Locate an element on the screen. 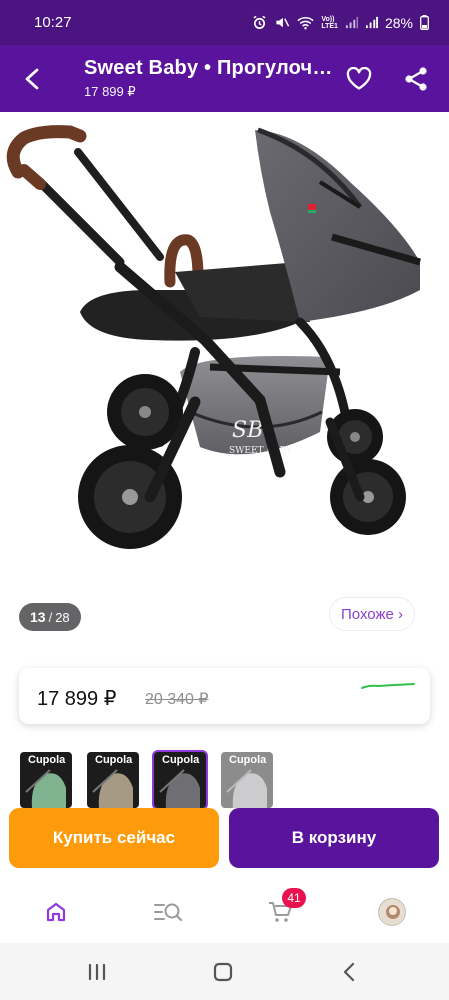 Image resolution: width=449 pixels, height=1000 pixels. status-icons: Vo)) LTE1 28% is located at coordinates (340, 23).